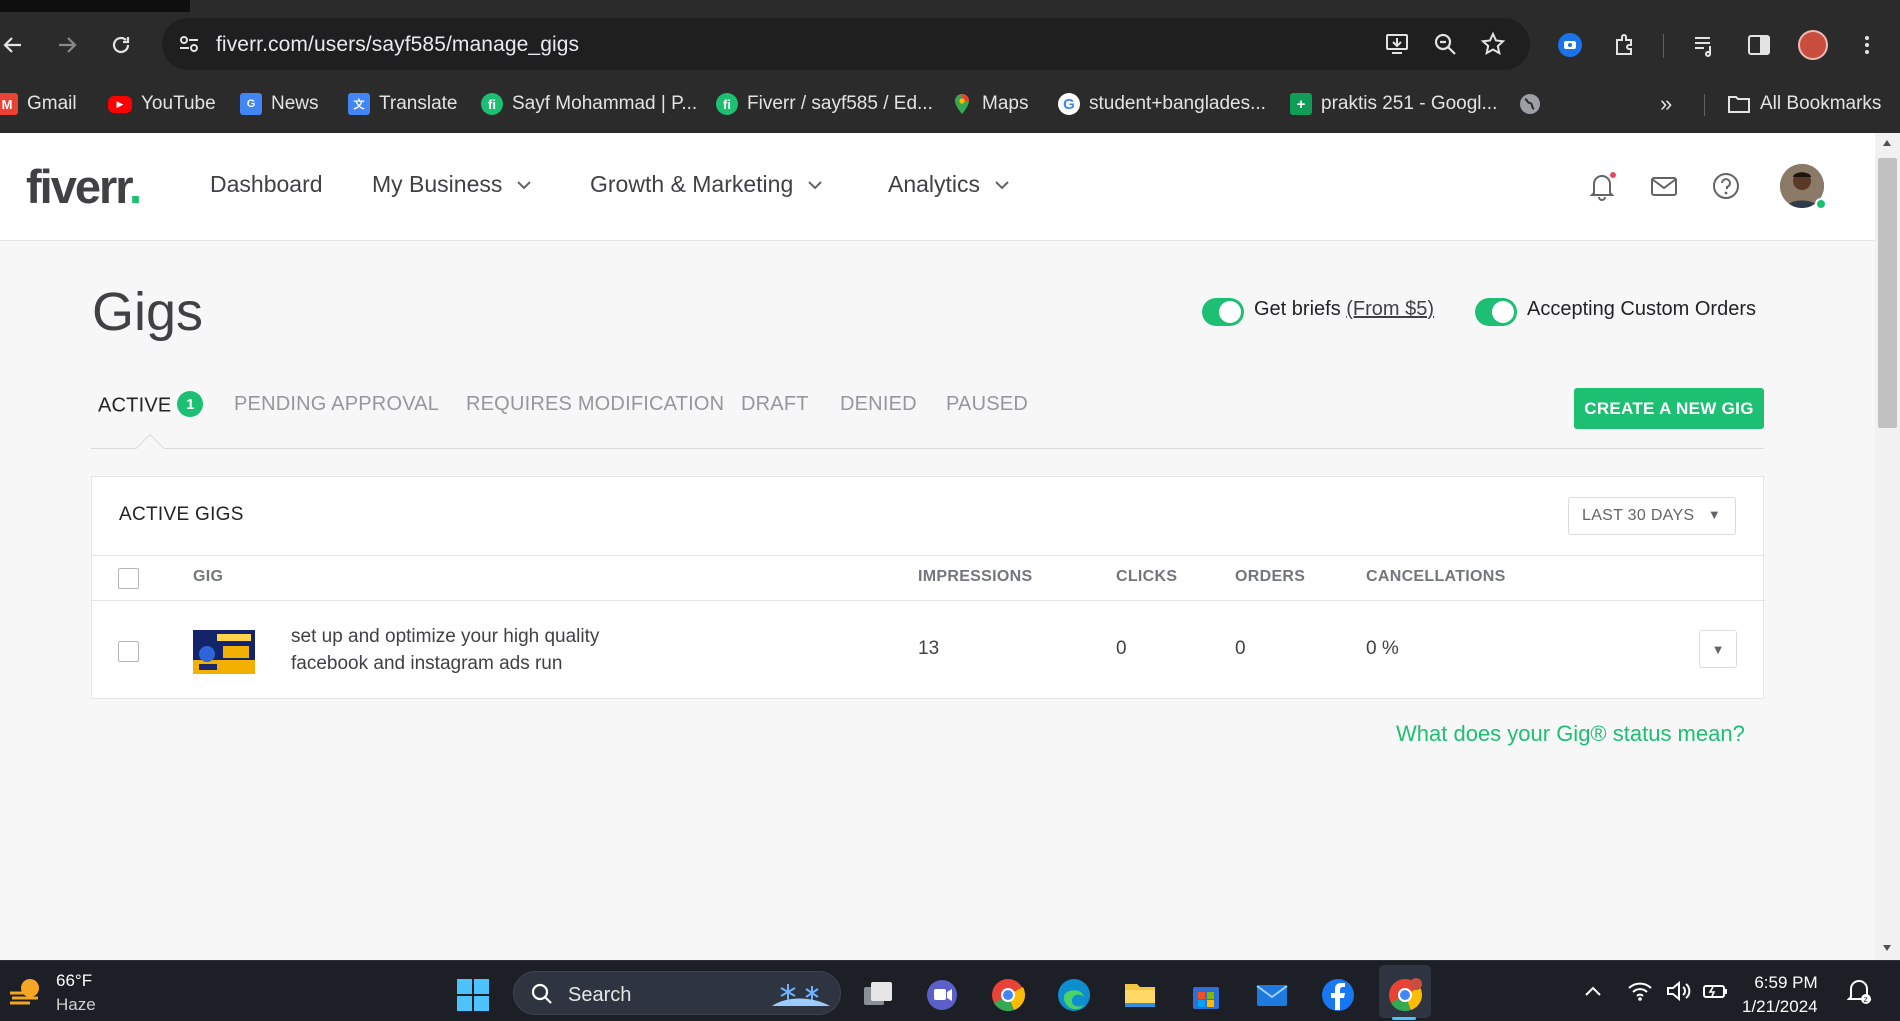 This screenshot has width=1900, height=1021. What do you see at coordinates (1496, 312) in the screenshot?
I see `custom-orders-toggle` at bounding box center [1496, 312].